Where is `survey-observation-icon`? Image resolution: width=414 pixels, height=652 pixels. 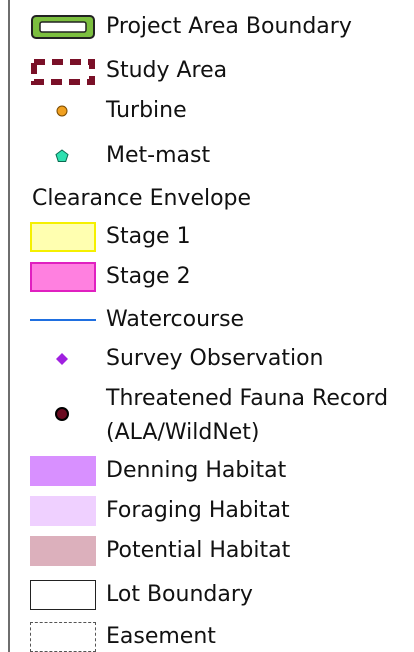
survey-observation-icon is located at coordinates (62, 359).